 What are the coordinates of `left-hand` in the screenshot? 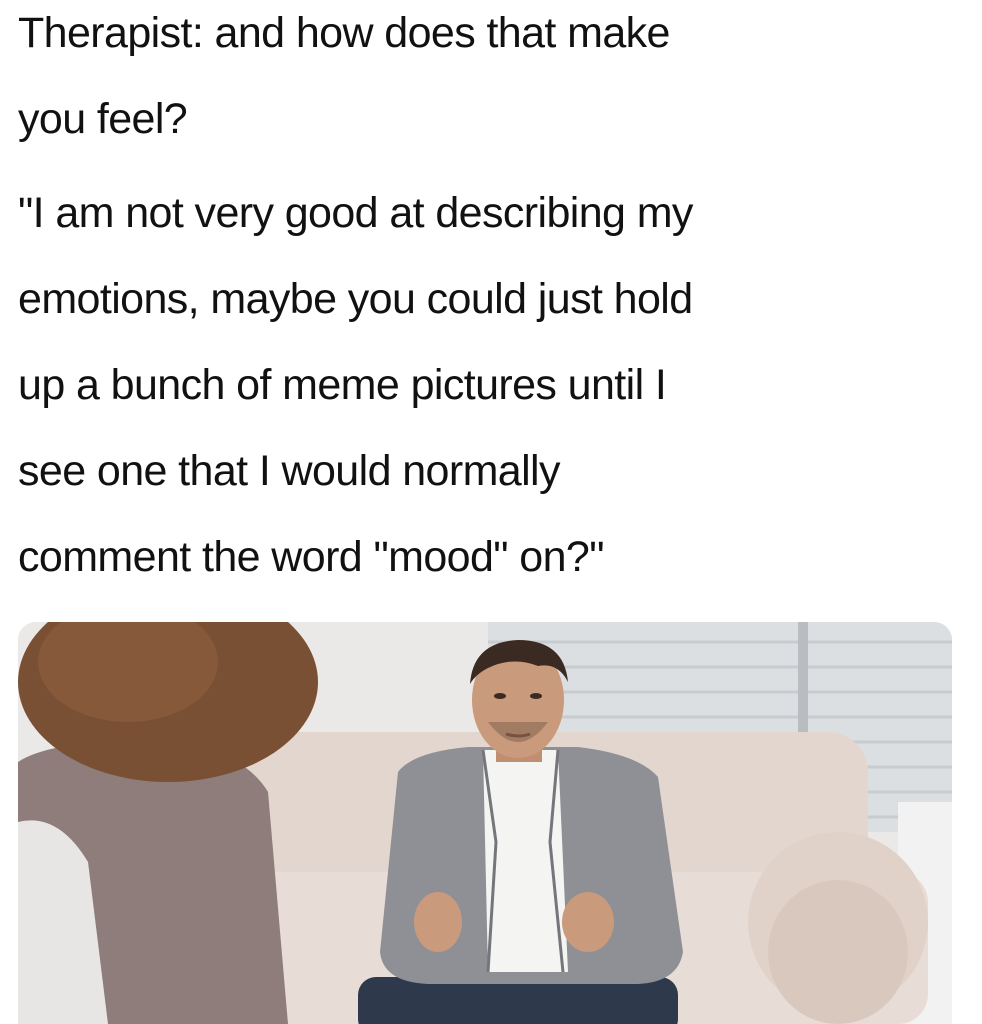 It's located at (438, 922).